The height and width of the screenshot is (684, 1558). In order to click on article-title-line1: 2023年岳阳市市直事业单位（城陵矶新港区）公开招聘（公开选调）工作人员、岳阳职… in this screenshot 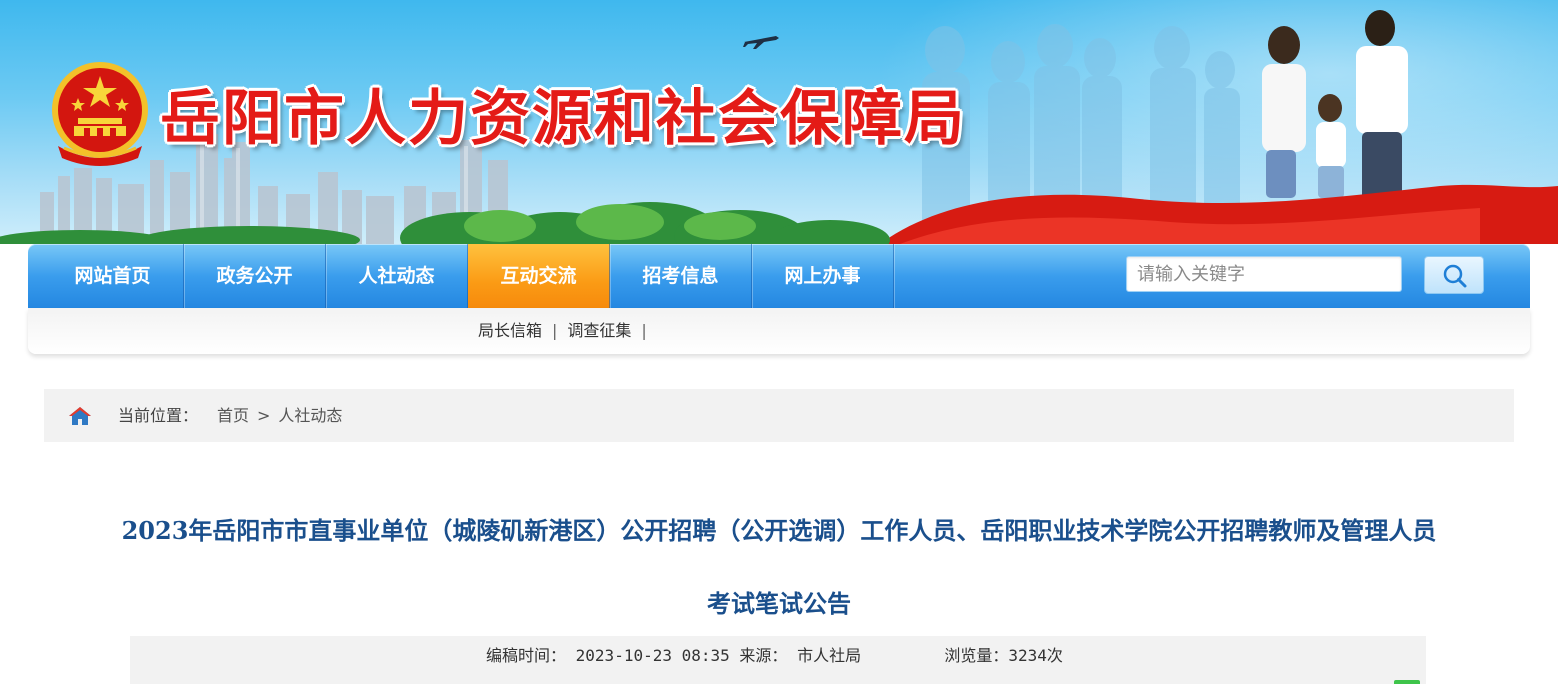, I will do `click(779, 530)`.